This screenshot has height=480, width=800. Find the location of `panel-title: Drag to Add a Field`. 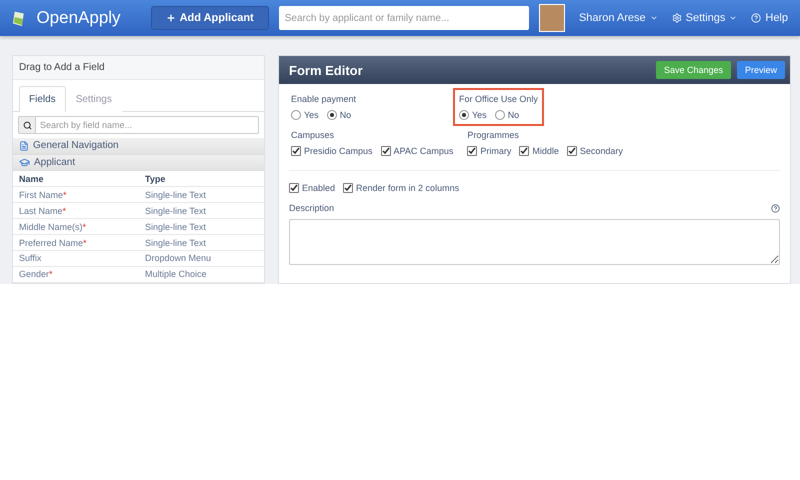

panel-title: Drag to Add a Field is located at coordinates (138, 68).